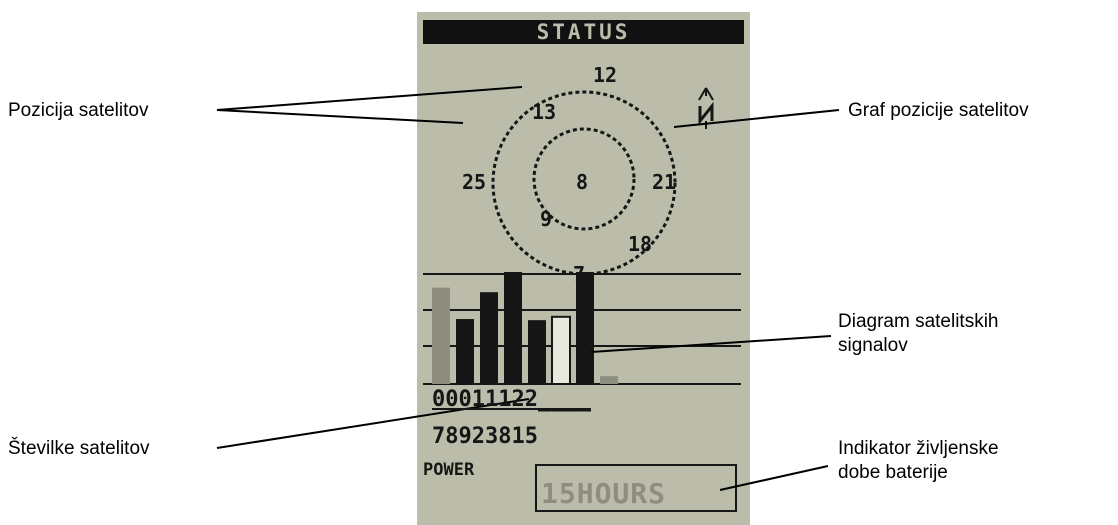  I want to click on leader-line-sat-positions-b, so click(340, 116).